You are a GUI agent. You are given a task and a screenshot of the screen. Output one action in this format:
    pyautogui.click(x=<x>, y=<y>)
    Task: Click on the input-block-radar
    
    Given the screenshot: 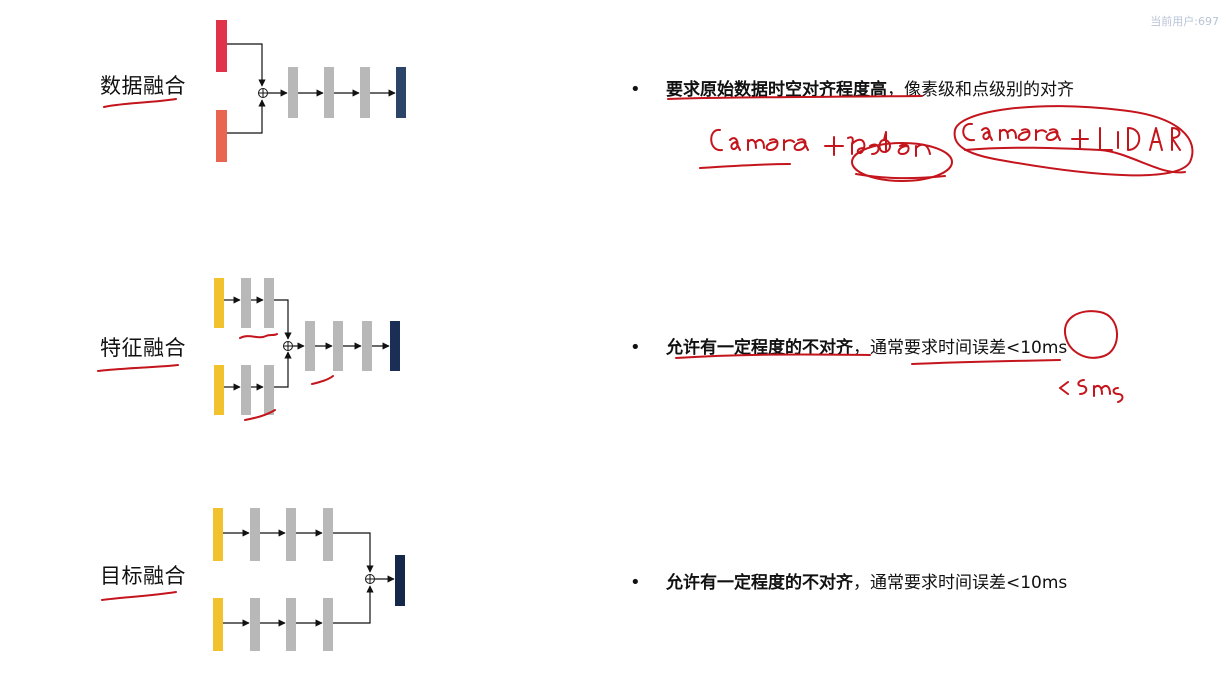 What is the action you would take?
    pyautogui.click(x=221, y=136)
    